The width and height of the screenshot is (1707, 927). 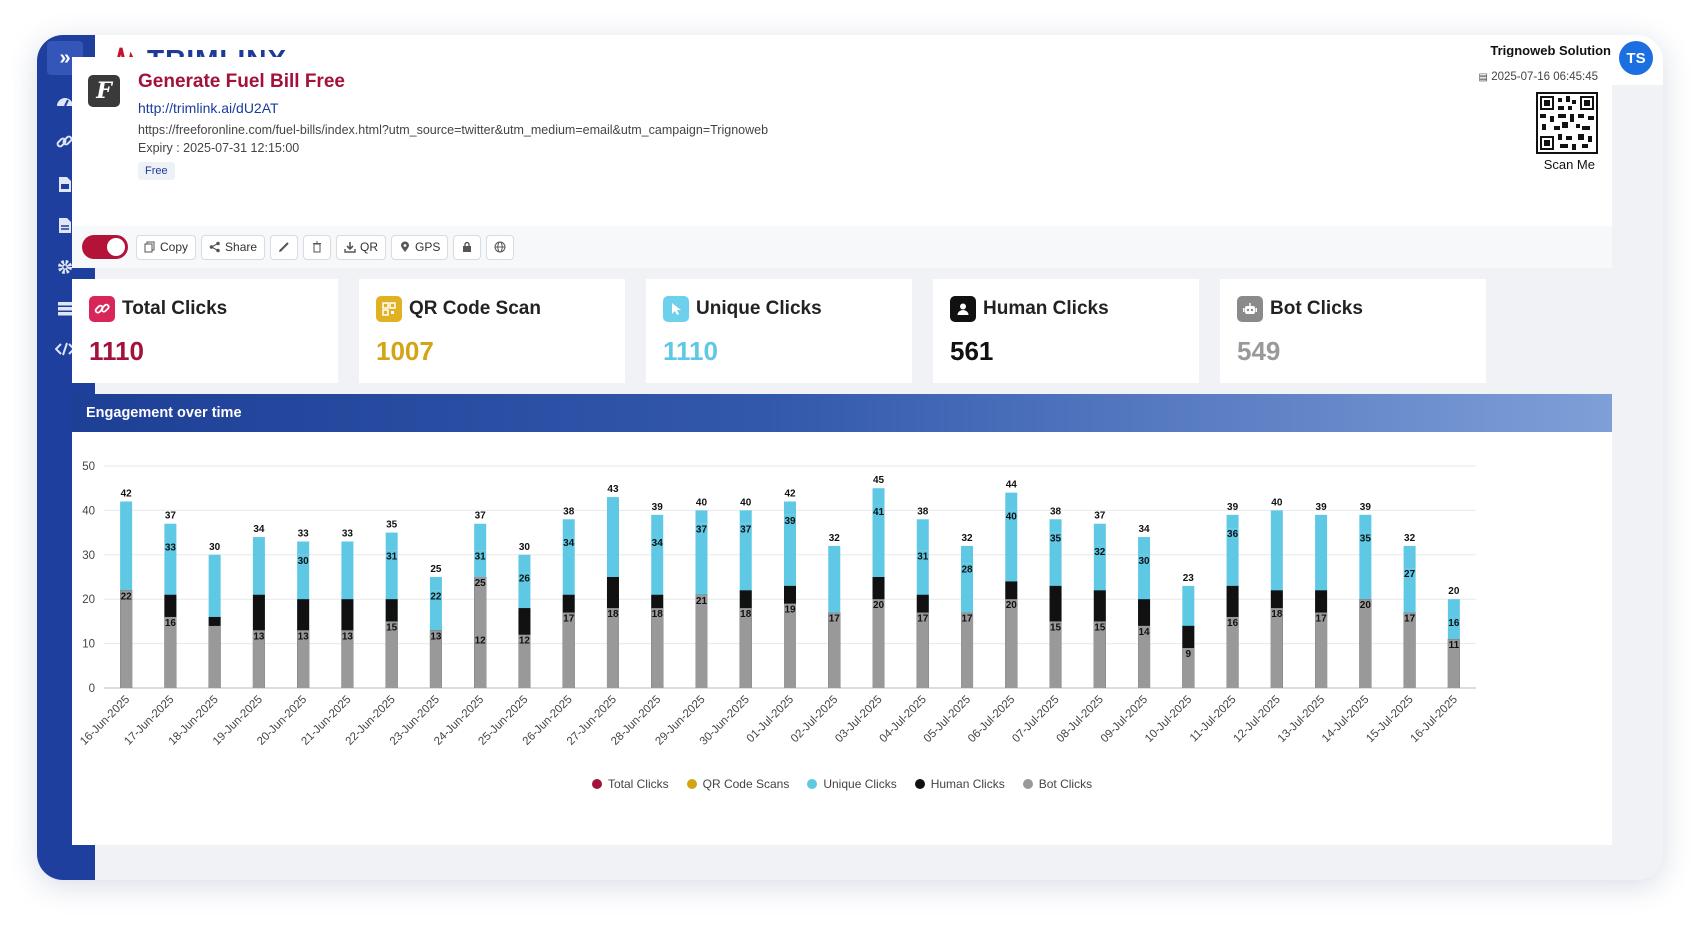 What do you see at coordinates (1233, 534) in the screenshot?
I see `data-label: 36` at bounding box center [1233, 534].